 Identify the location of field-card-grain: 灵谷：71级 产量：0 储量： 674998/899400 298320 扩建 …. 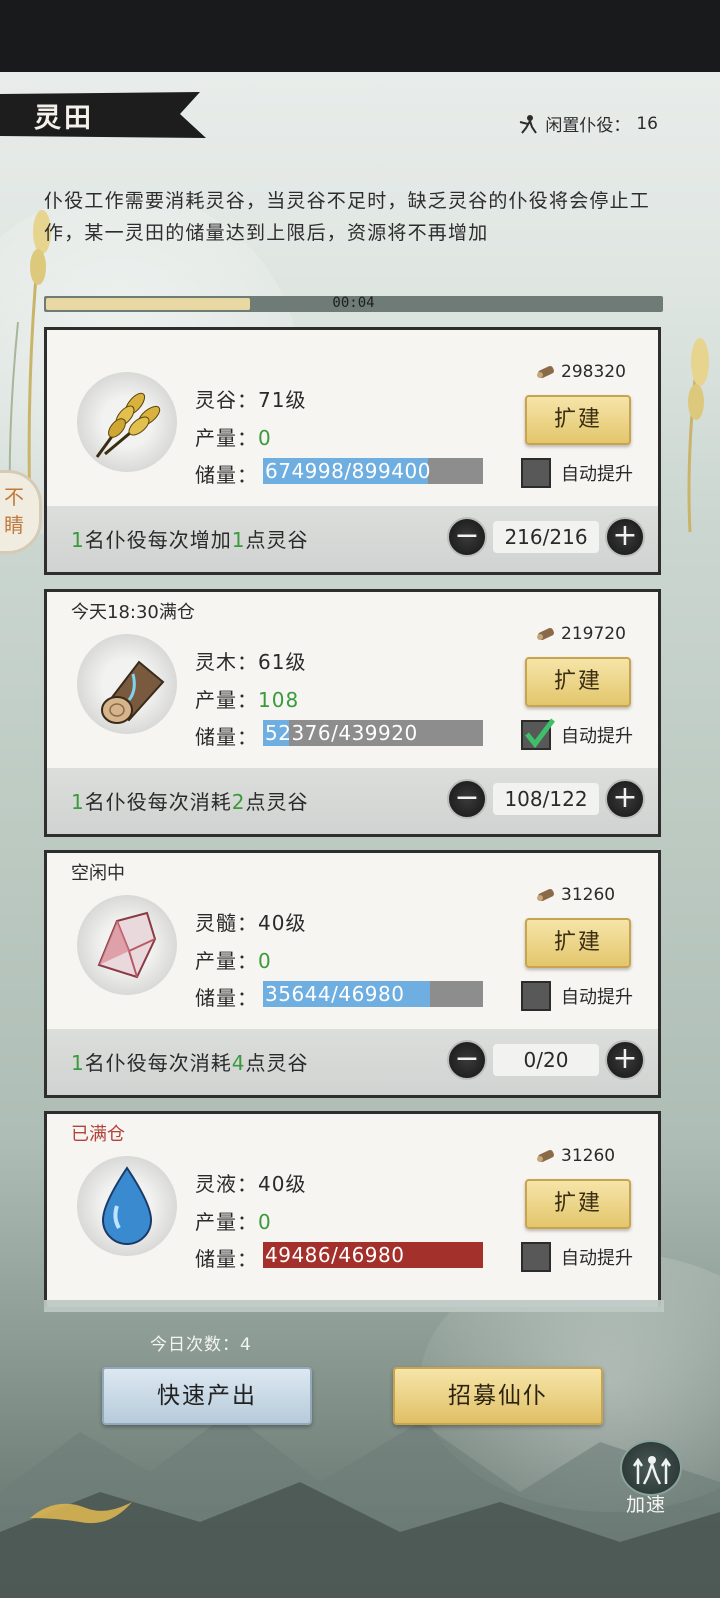
(352, 451).